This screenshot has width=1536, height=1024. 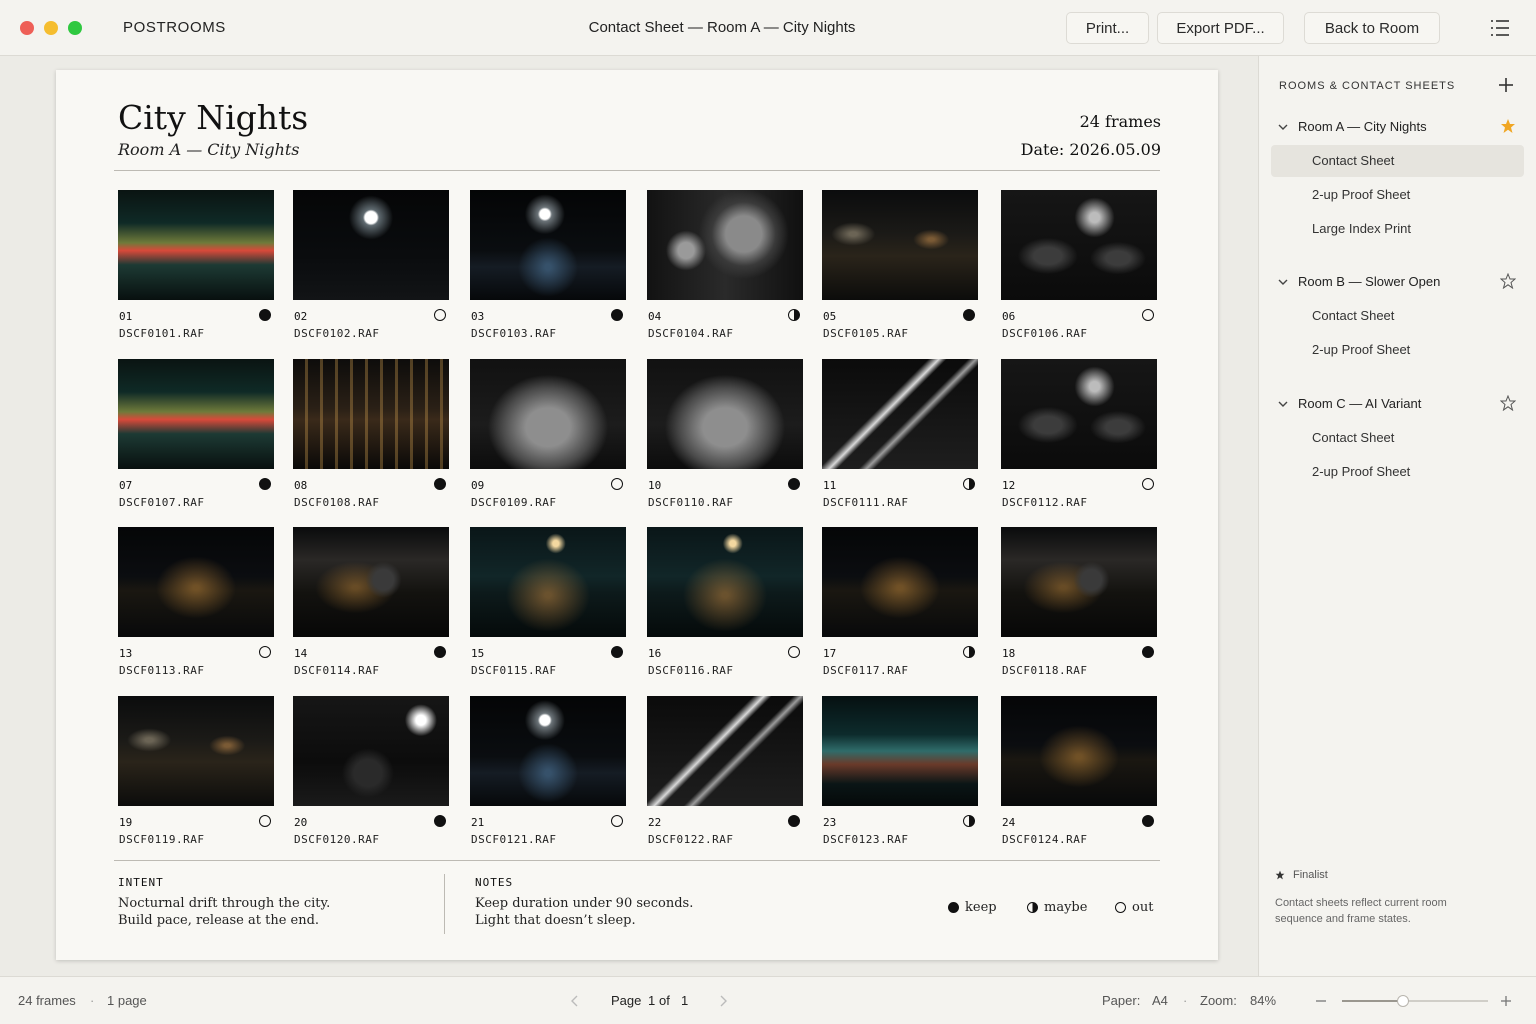 What do you see at coordinates (1397, 472) in the screenshot?
I see `room-c-2up-proof-sheet: 2-up Proof Sheet` at bounding box center [1397, 472].